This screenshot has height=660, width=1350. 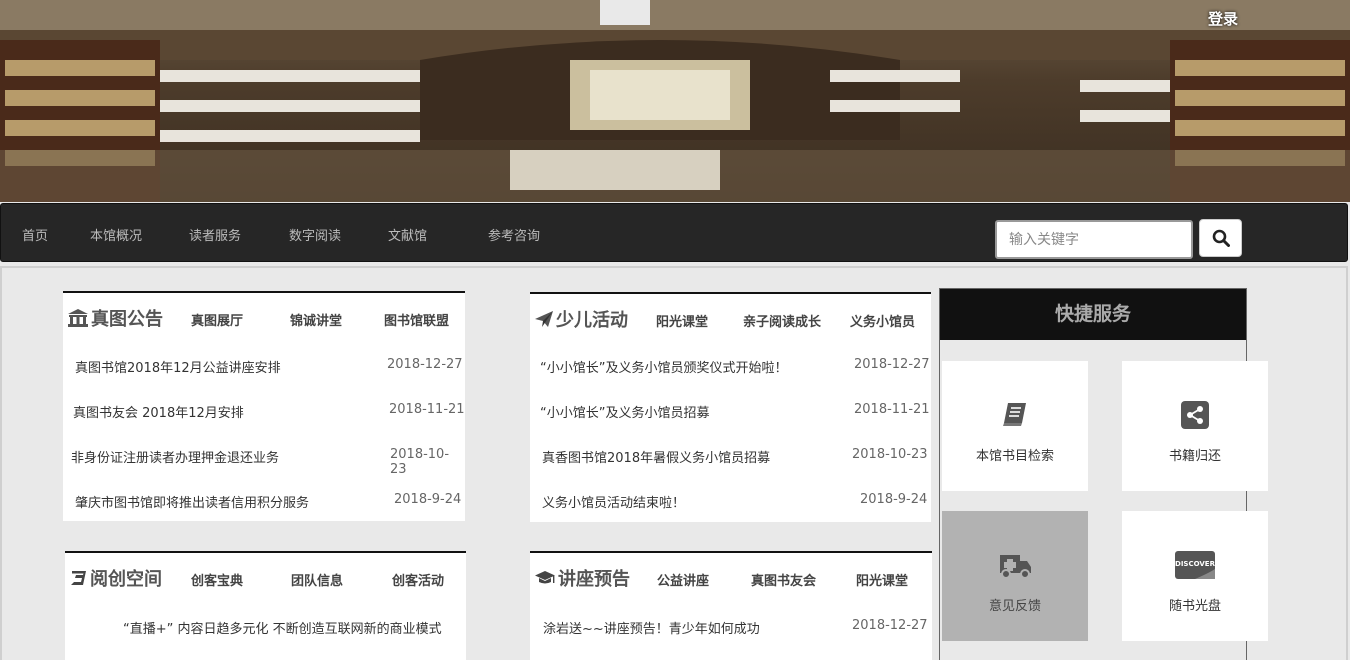 I want to click on list-item: 真香图书馆2018年暑假义务小馆员招募 2018-10-23, so click(x=730, y=458).